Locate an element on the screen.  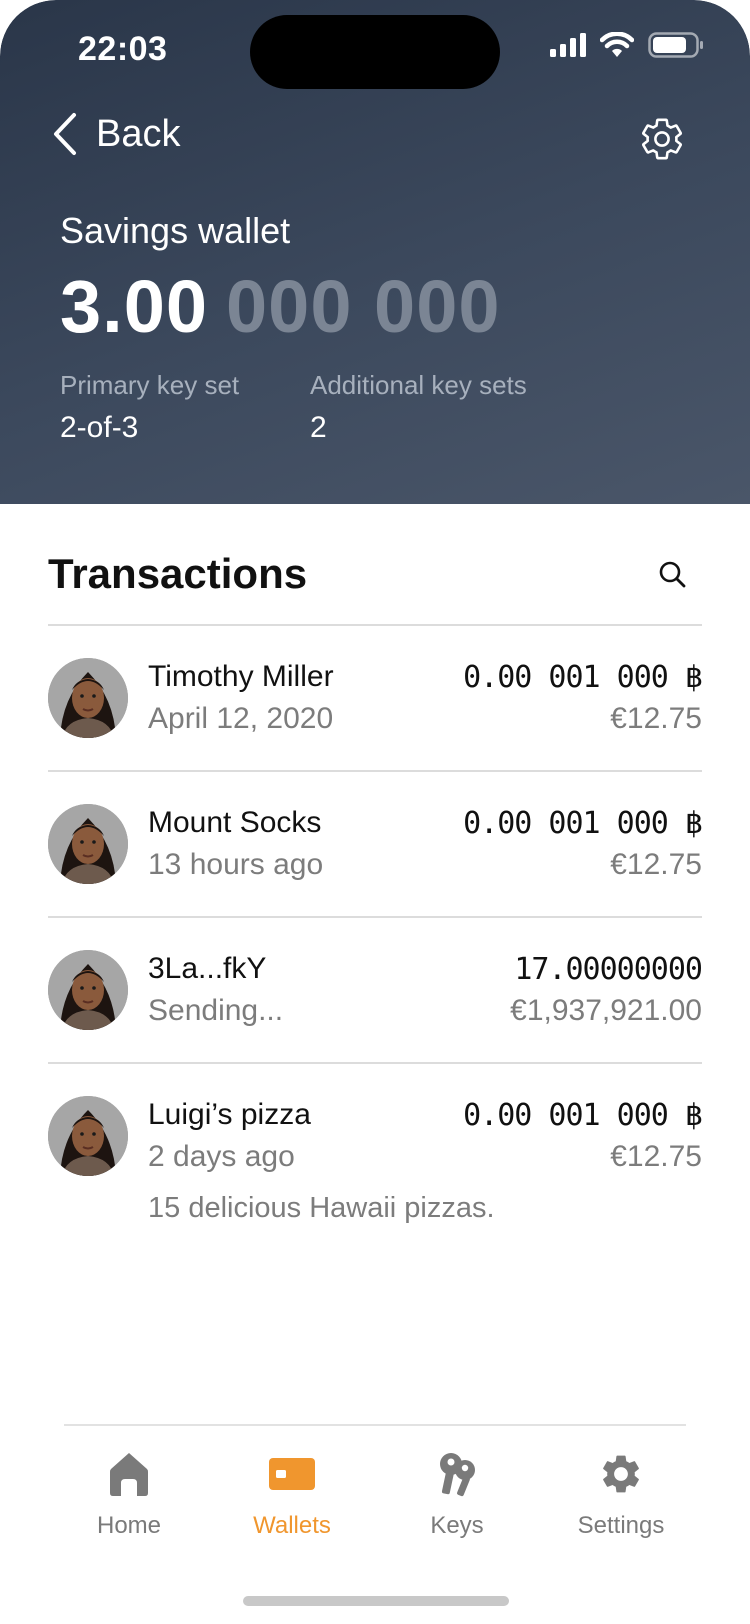
primary-key-set-label: Primary key set is located at coordinates (150, 385).